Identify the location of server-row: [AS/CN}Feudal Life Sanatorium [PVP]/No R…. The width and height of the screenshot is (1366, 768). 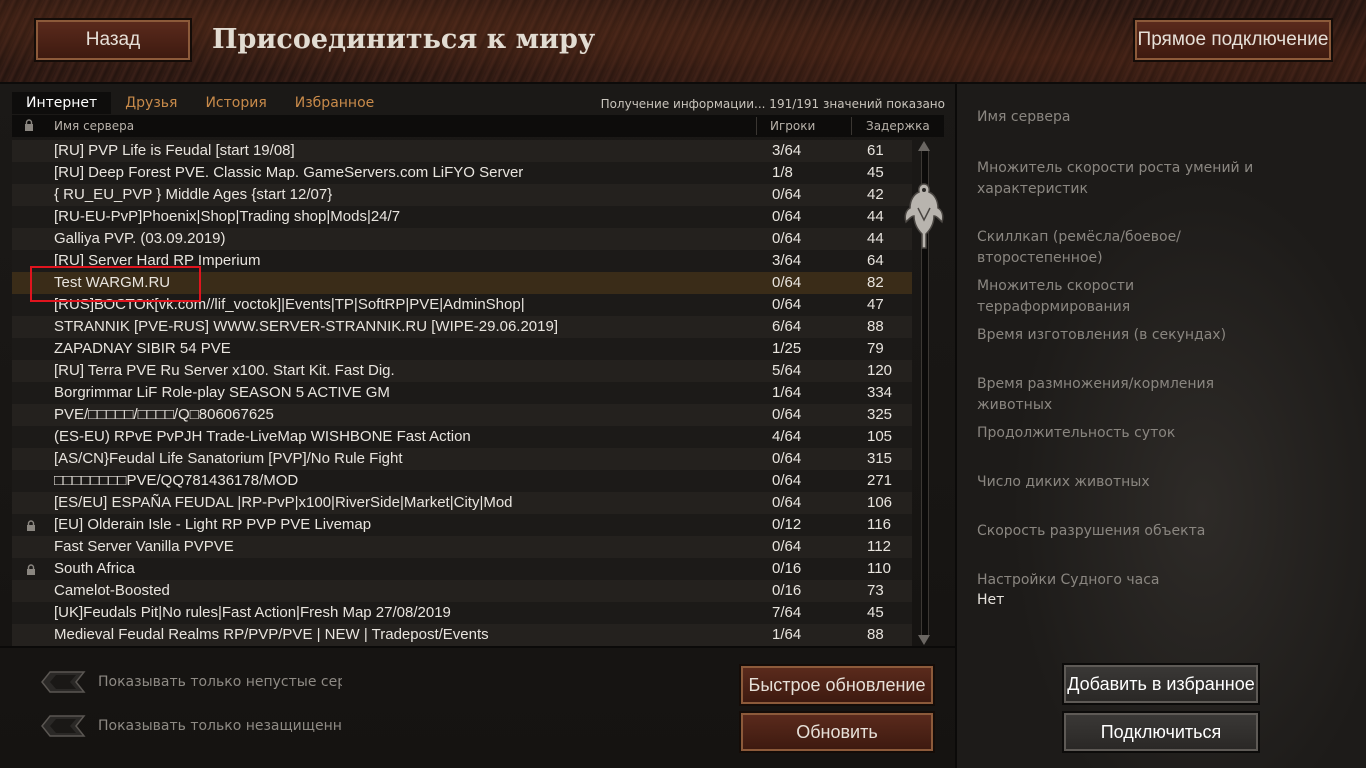
(462, 459).